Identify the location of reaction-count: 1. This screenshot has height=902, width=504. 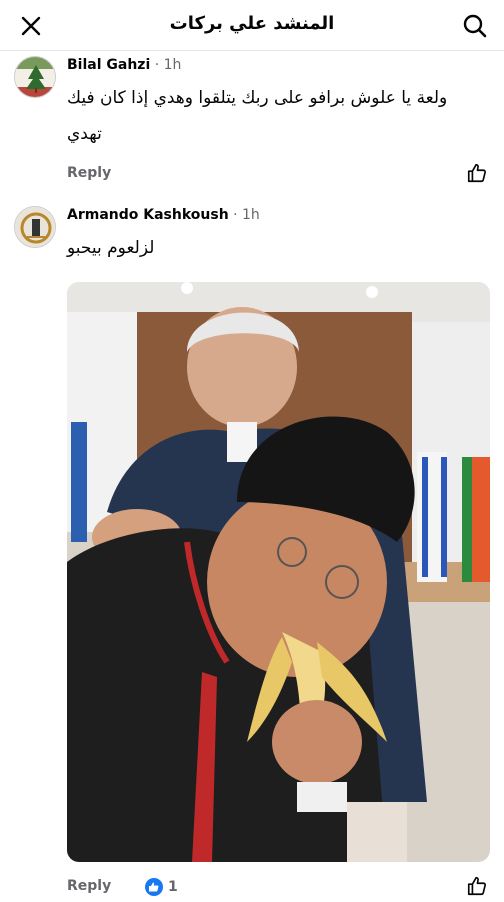
(173, 887).